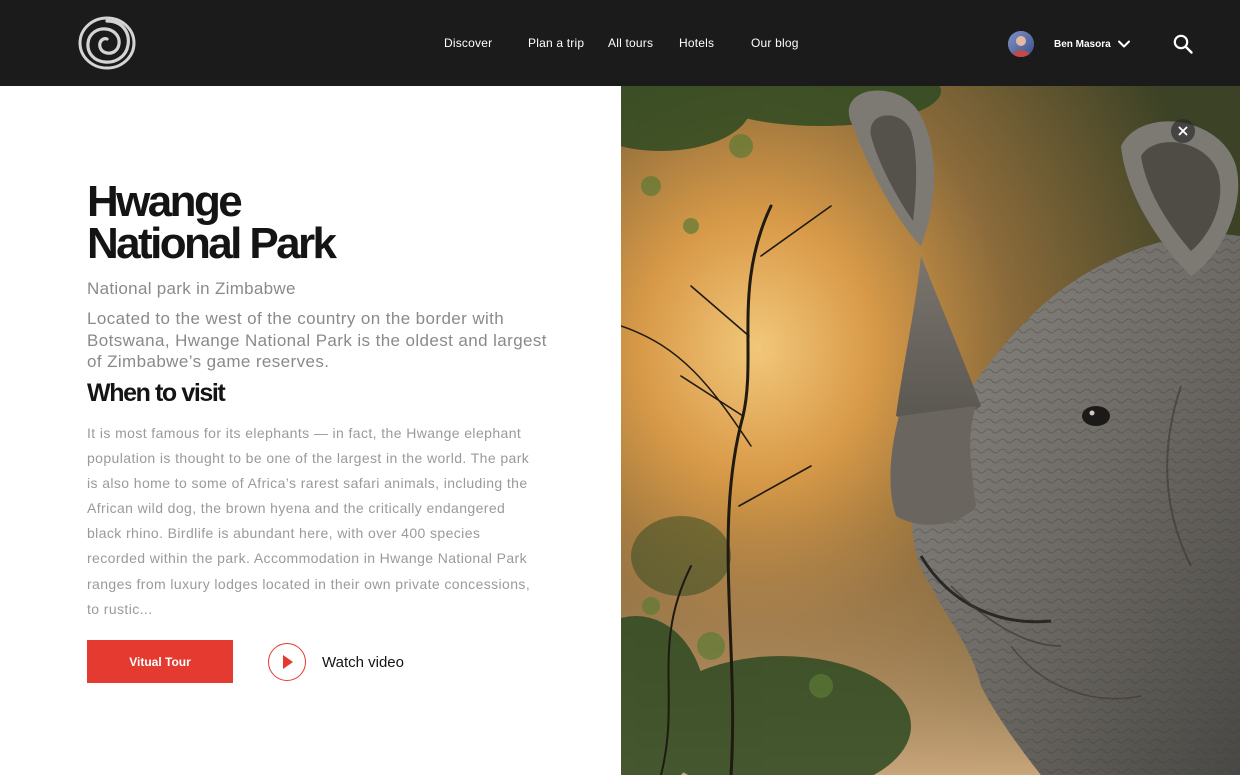  I want to click on play-video-button, so click(287, 662).